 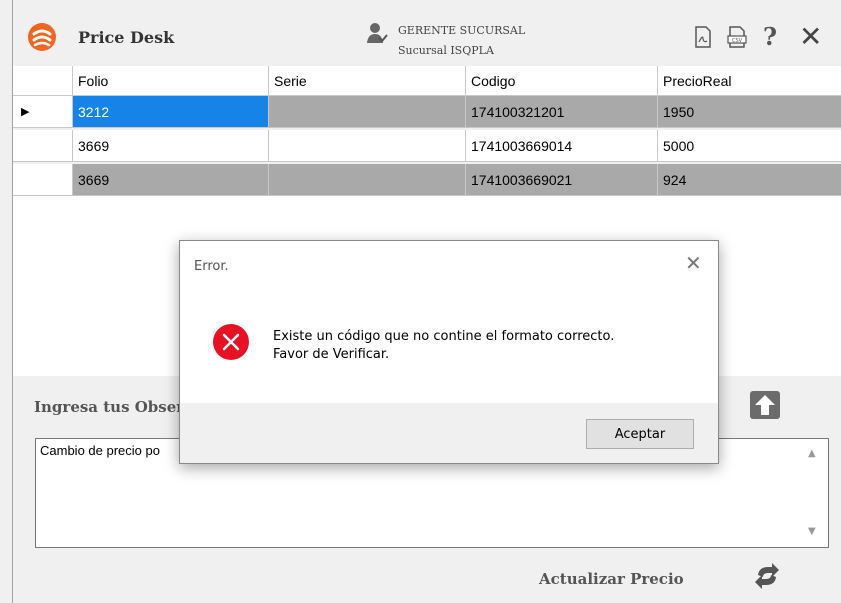 I want to click on table-row: 3669 1741003669014 5000, so click(x=427, y=146).